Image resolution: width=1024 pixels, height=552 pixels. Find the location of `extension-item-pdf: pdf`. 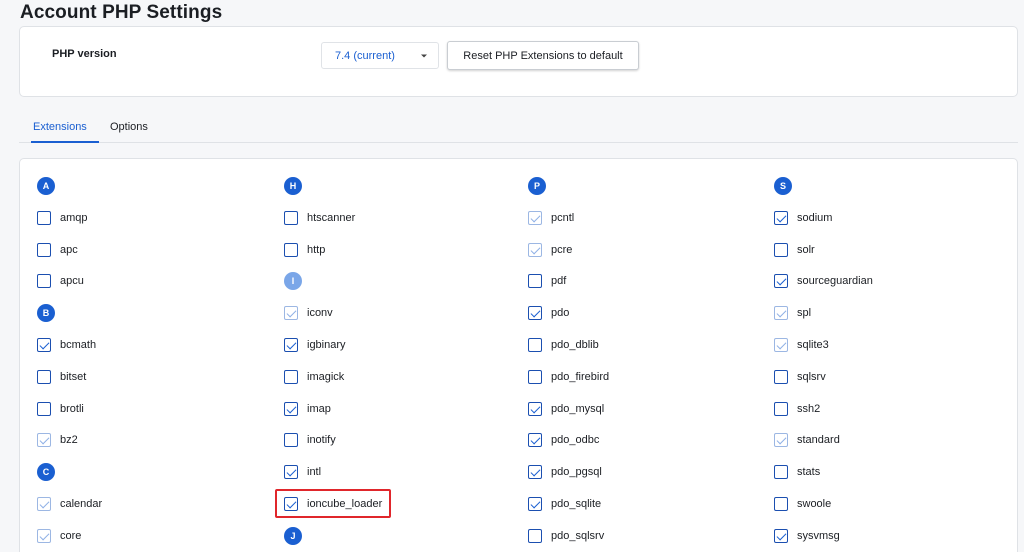

extension-item-pdf: pdf is located at coordinates (638, 281).